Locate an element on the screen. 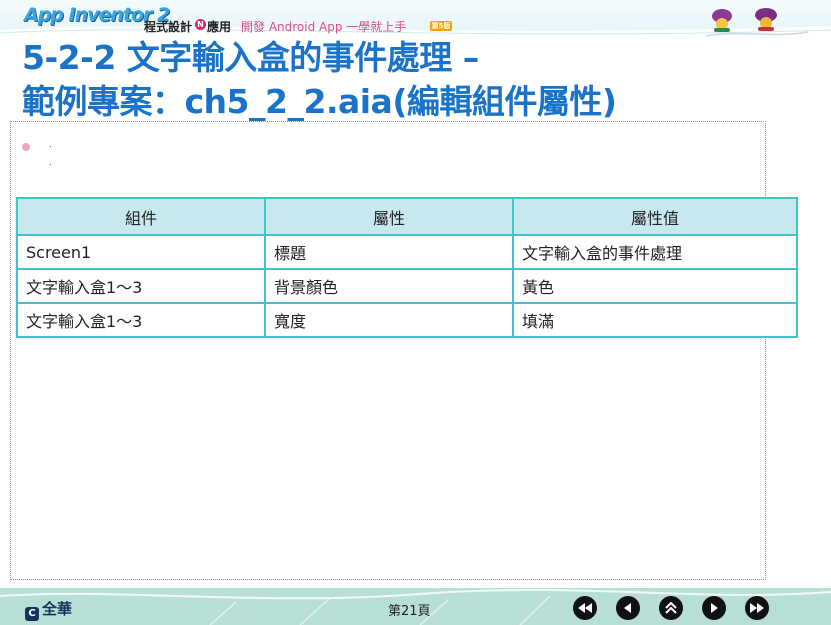  logo-subtitle: 開發 Android App 一學就上手 is located at coordinates (324, 27).